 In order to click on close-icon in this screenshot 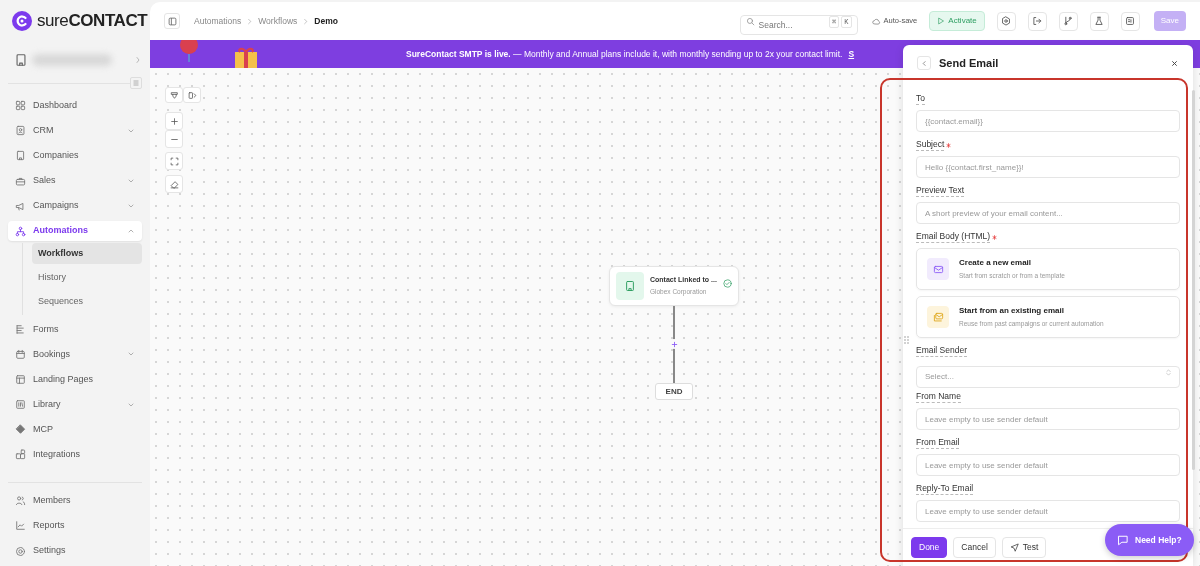, I will do `click(1174, 63)`.